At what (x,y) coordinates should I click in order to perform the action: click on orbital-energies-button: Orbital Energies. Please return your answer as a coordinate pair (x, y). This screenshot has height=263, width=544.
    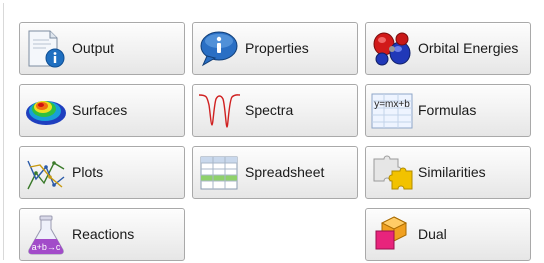
    Looking at the image, I should click on (448, 48).